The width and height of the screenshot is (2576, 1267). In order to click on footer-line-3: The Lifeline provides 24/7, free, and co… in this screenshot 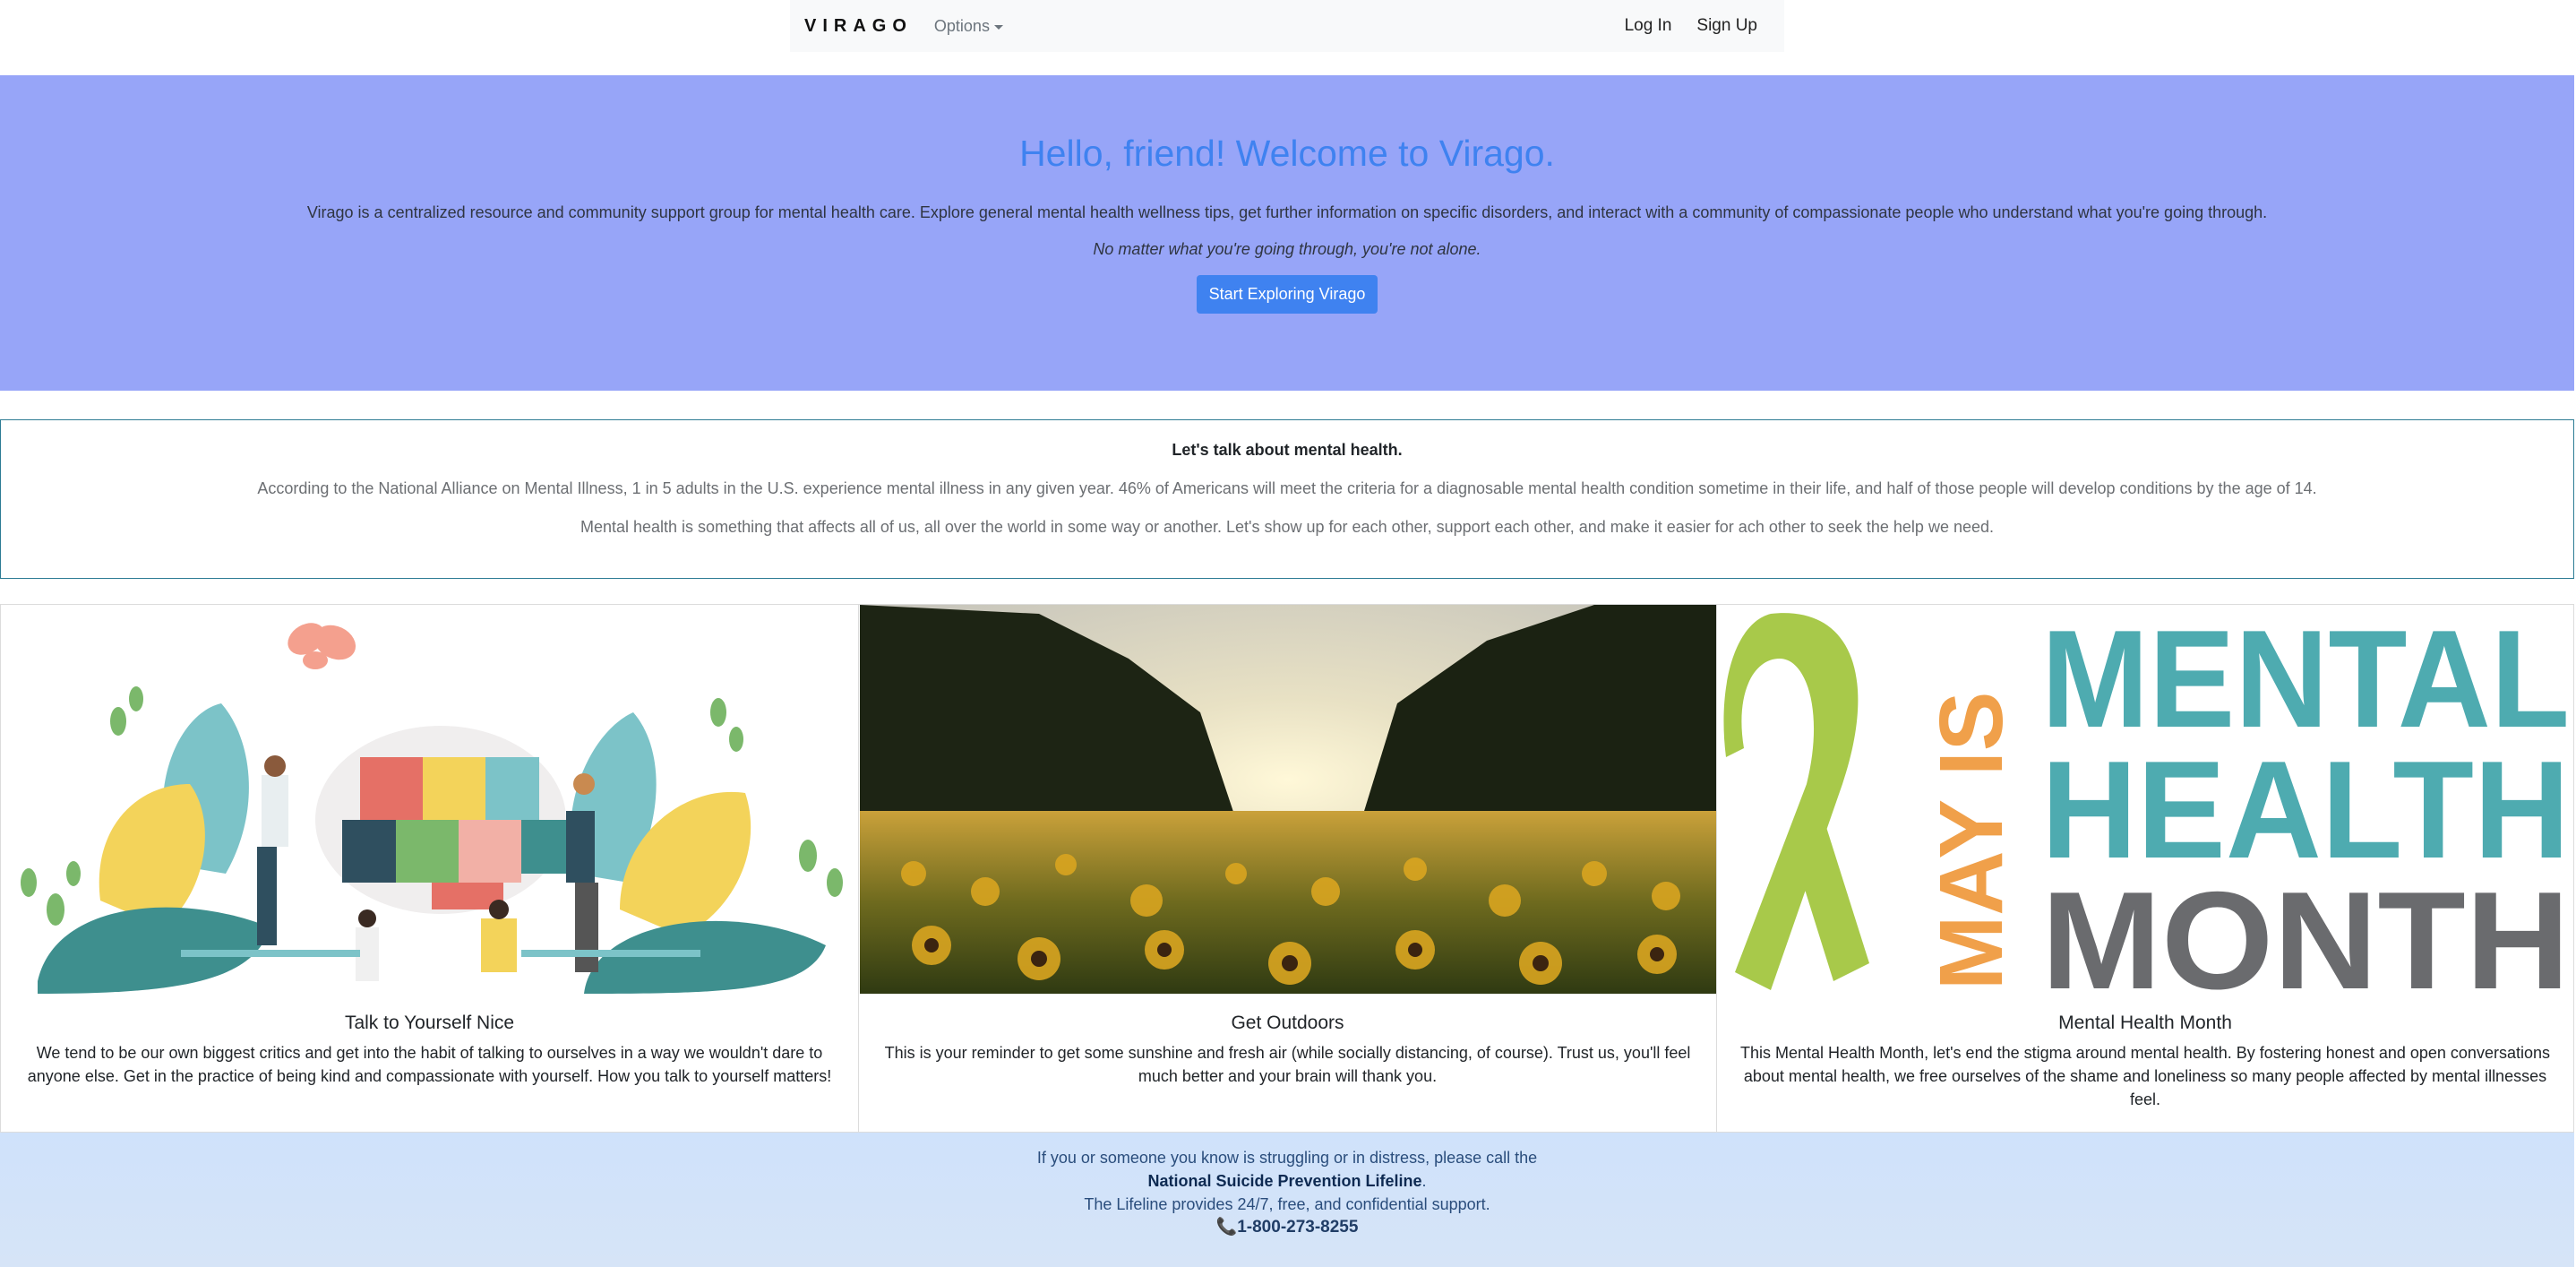, I will do `click(1287, 1204)`.